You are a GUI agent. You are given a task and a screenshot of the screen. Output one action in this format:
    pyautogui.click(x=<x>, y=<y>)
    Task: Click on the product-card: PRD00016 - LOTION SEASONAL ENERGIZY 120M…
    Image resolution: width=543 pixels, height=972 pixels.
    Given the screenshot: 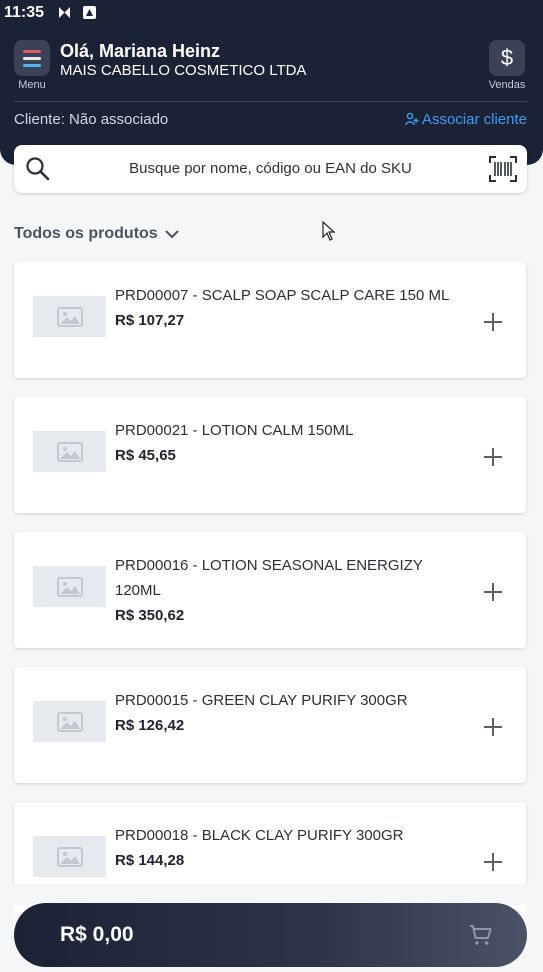 What is the action you would take?
    pyautogui.click(x=270, y=590)
    